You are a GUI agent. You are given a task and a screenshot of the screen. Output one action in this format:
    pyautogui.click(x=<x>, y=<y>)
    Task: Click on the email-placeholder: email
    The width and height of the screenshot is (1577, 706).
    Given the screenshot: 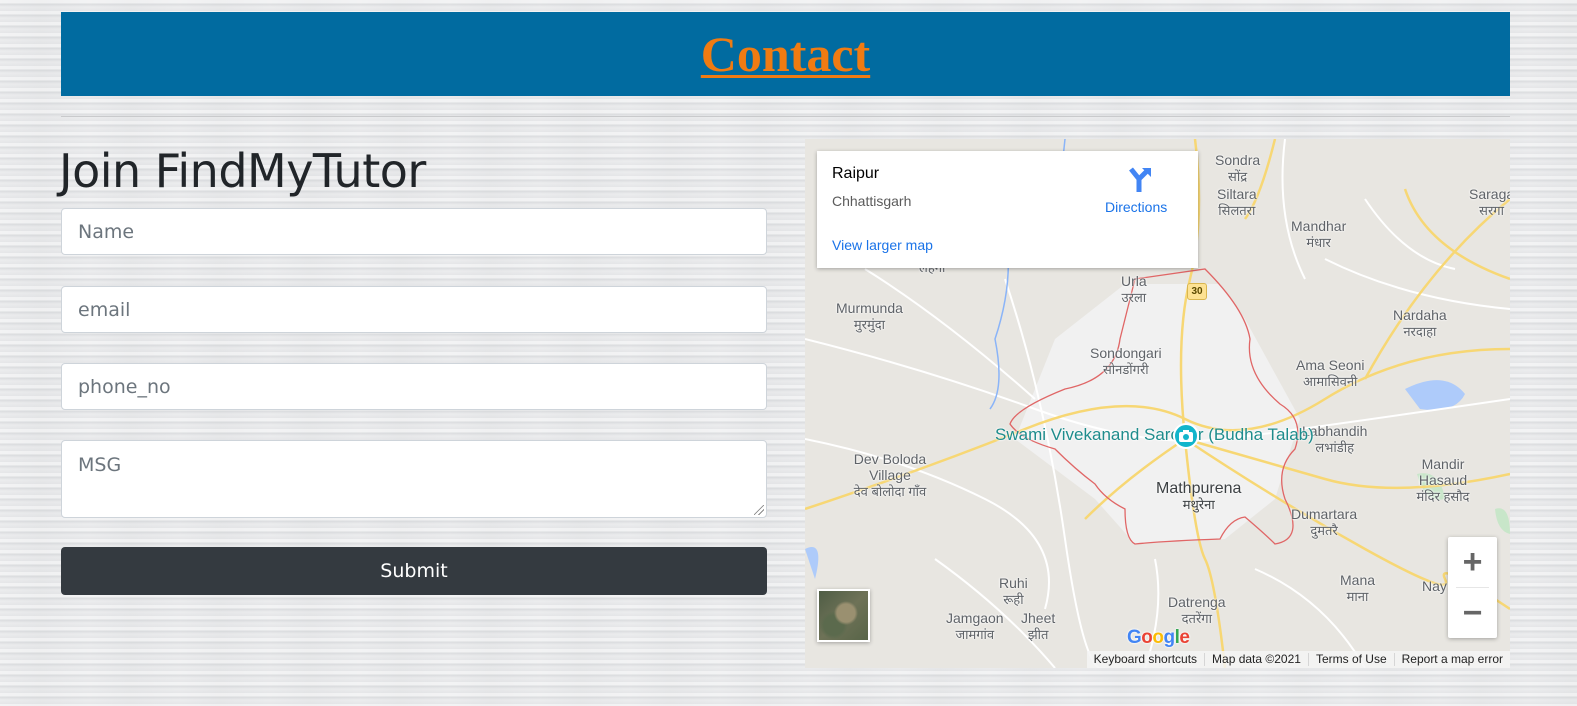 What is the action you would take?
    pyautogui.click(x=104, y=309)
    